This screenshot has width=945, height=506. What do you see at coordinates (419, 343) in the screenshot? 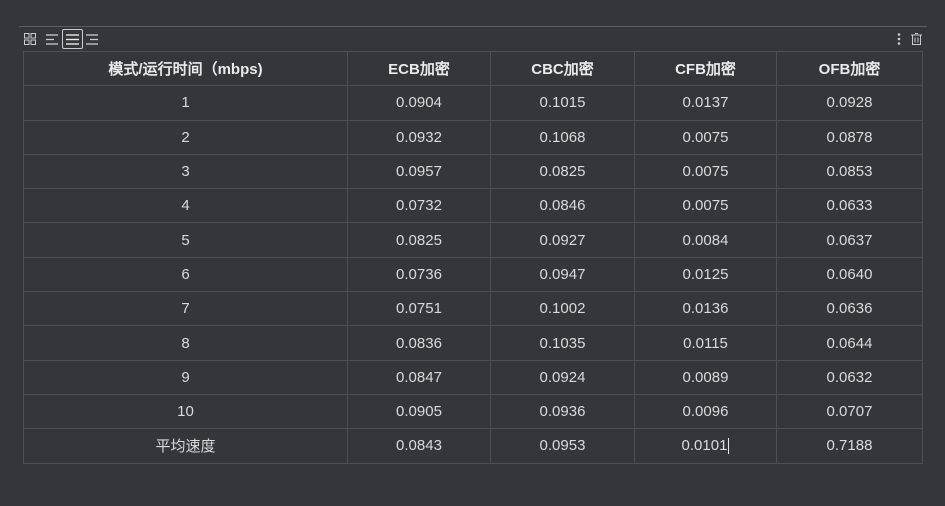
I see `table-cell: 0.0836` at bounding box center [419, 343].